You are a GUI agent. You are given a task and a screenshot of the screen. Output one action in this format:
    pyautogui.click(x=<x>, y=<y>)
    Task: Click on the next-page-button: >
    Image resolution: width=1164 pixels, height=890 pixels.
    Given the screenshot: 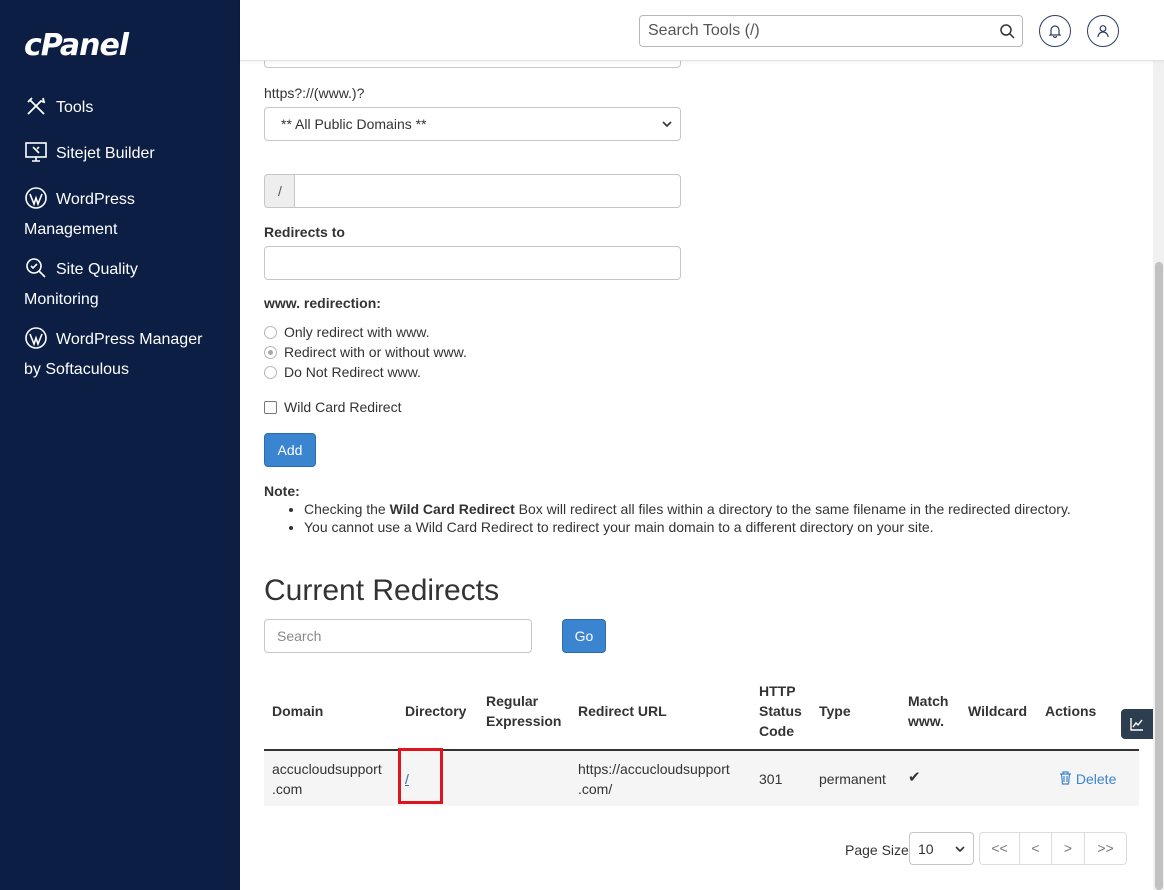 What is the action you would take?
    pyautogui.click(x=1068, y=848)
    